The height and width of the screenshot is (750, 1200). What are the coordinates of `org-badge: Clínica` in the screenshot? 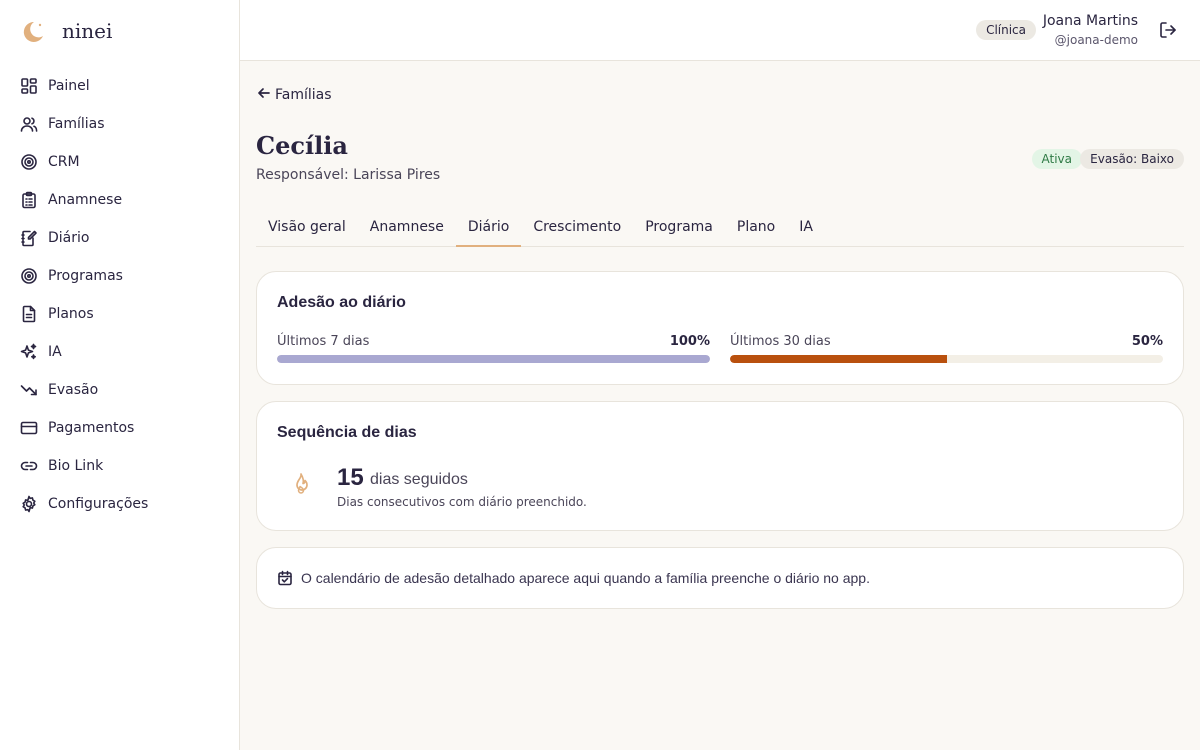 It's located at (1006, 30).